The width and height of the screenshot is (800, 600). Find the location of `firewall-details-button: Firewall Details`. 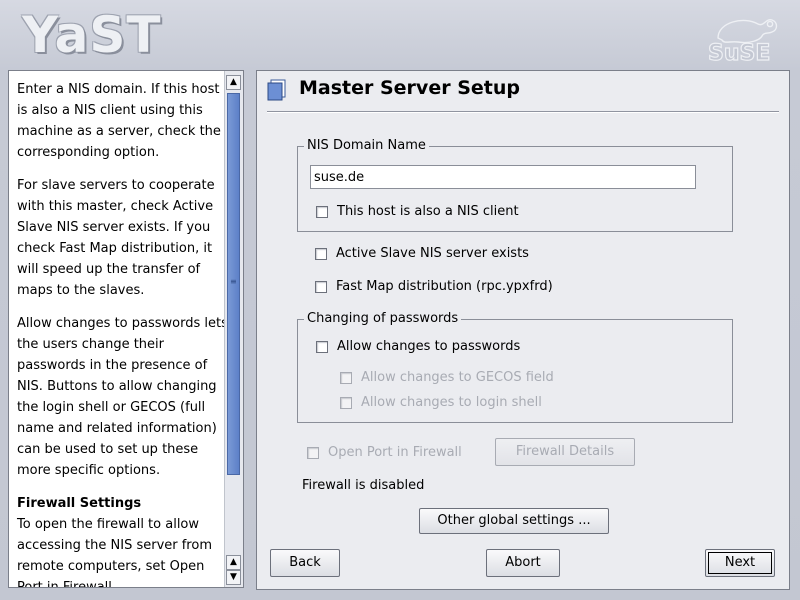

firewall-details-button: Firewall Details is located at coordinates (565, 452).